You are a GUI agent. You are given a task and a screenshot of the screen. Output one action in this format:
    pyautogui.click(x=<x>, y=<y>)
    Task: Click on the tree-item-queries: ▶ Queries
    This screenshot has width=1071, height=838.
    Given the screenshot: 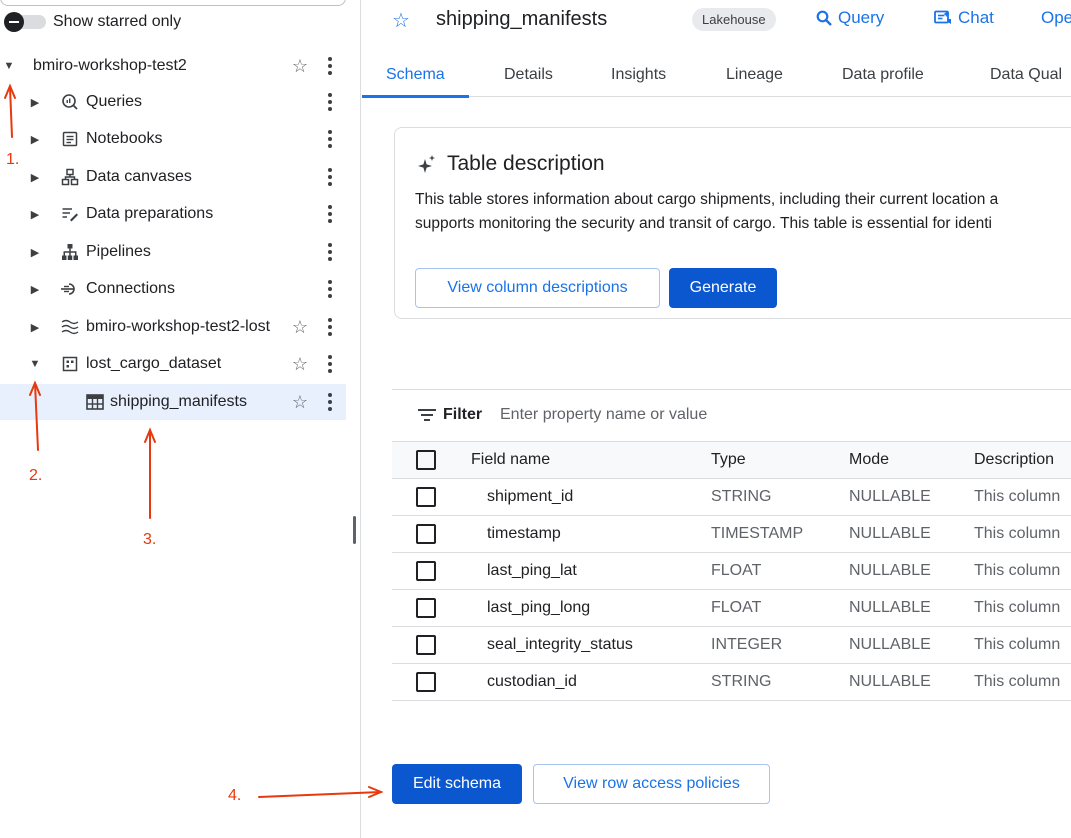 What is the action you would take?
    pyautogui.click(x=173, y=102)
    